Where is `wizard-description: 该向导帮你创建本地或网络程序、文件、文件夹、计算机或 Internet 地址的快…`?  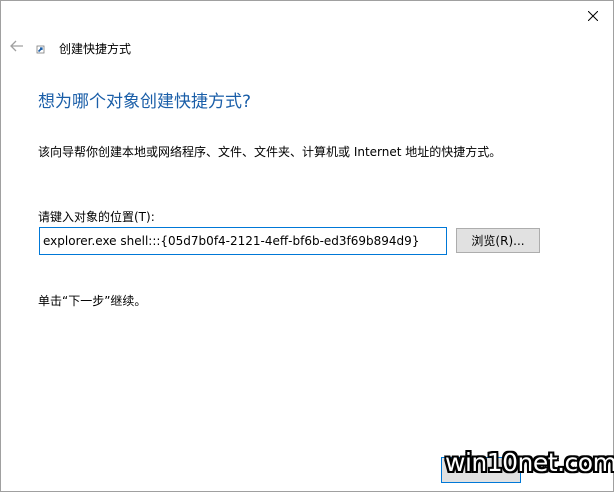
wizard-description: 该向导帮你创建本地或网络程序、文件、文件夹、计算机或 Internet 地址的快… is located at coordinates (270, 152).